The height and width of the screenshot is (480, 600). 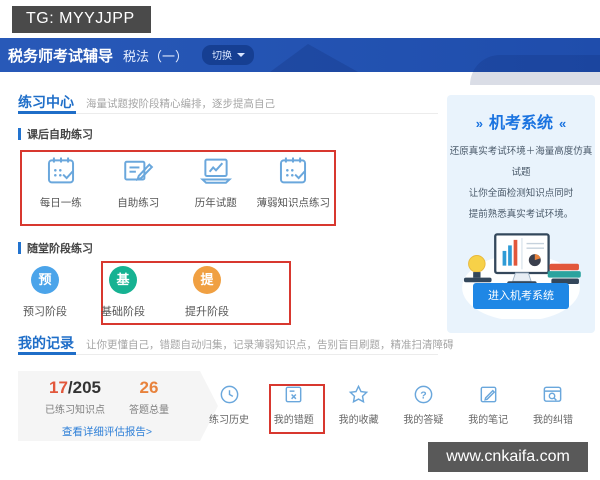 What do you see at coordinates (229, 420) in the screenshot?
I see `practice-history-label: 练习历史` at bounding box center [229, 420].